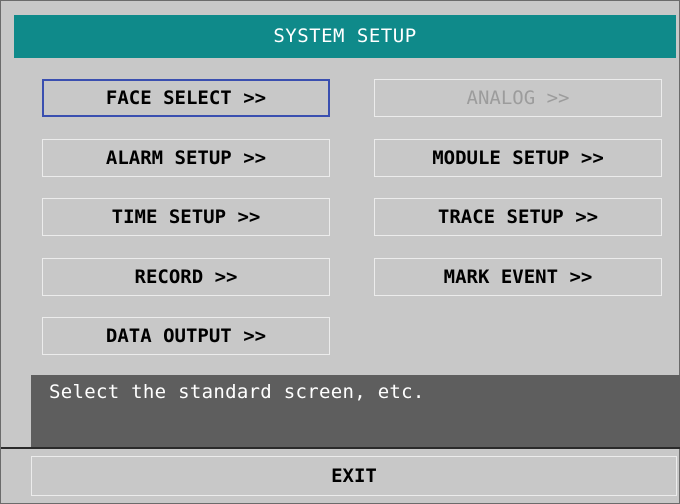  I want to click on help-status-text: Select the standard screen, etc., so click(355, 411).